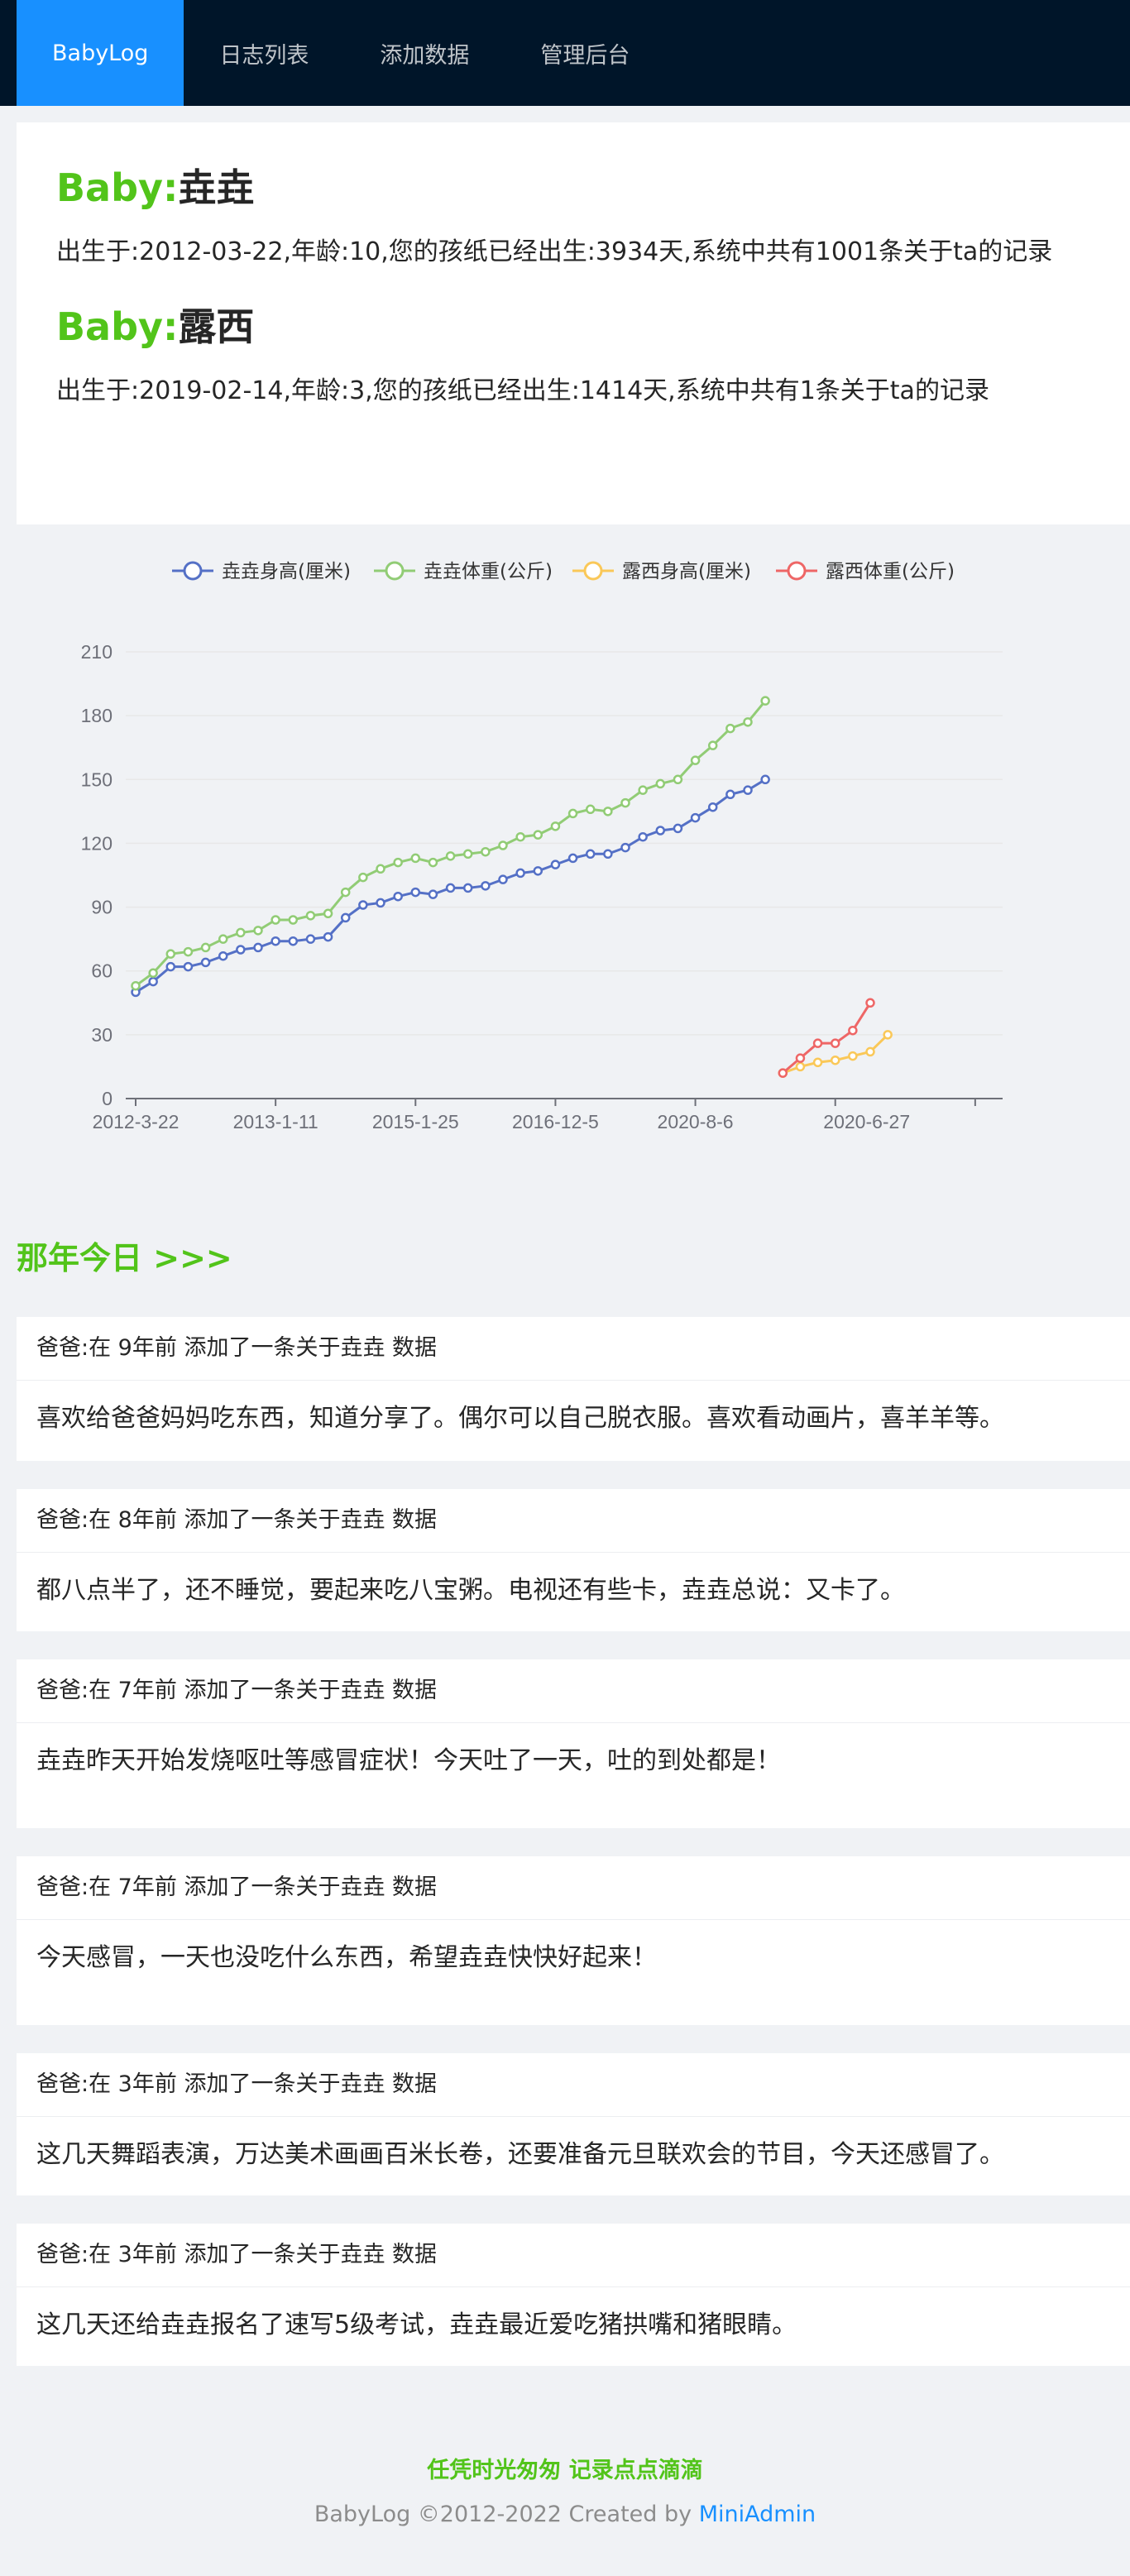  What do you see at coordinates (102, 971) in the screenshot?
I see `y-tick-label: 60` at bounding box center [102, 971].